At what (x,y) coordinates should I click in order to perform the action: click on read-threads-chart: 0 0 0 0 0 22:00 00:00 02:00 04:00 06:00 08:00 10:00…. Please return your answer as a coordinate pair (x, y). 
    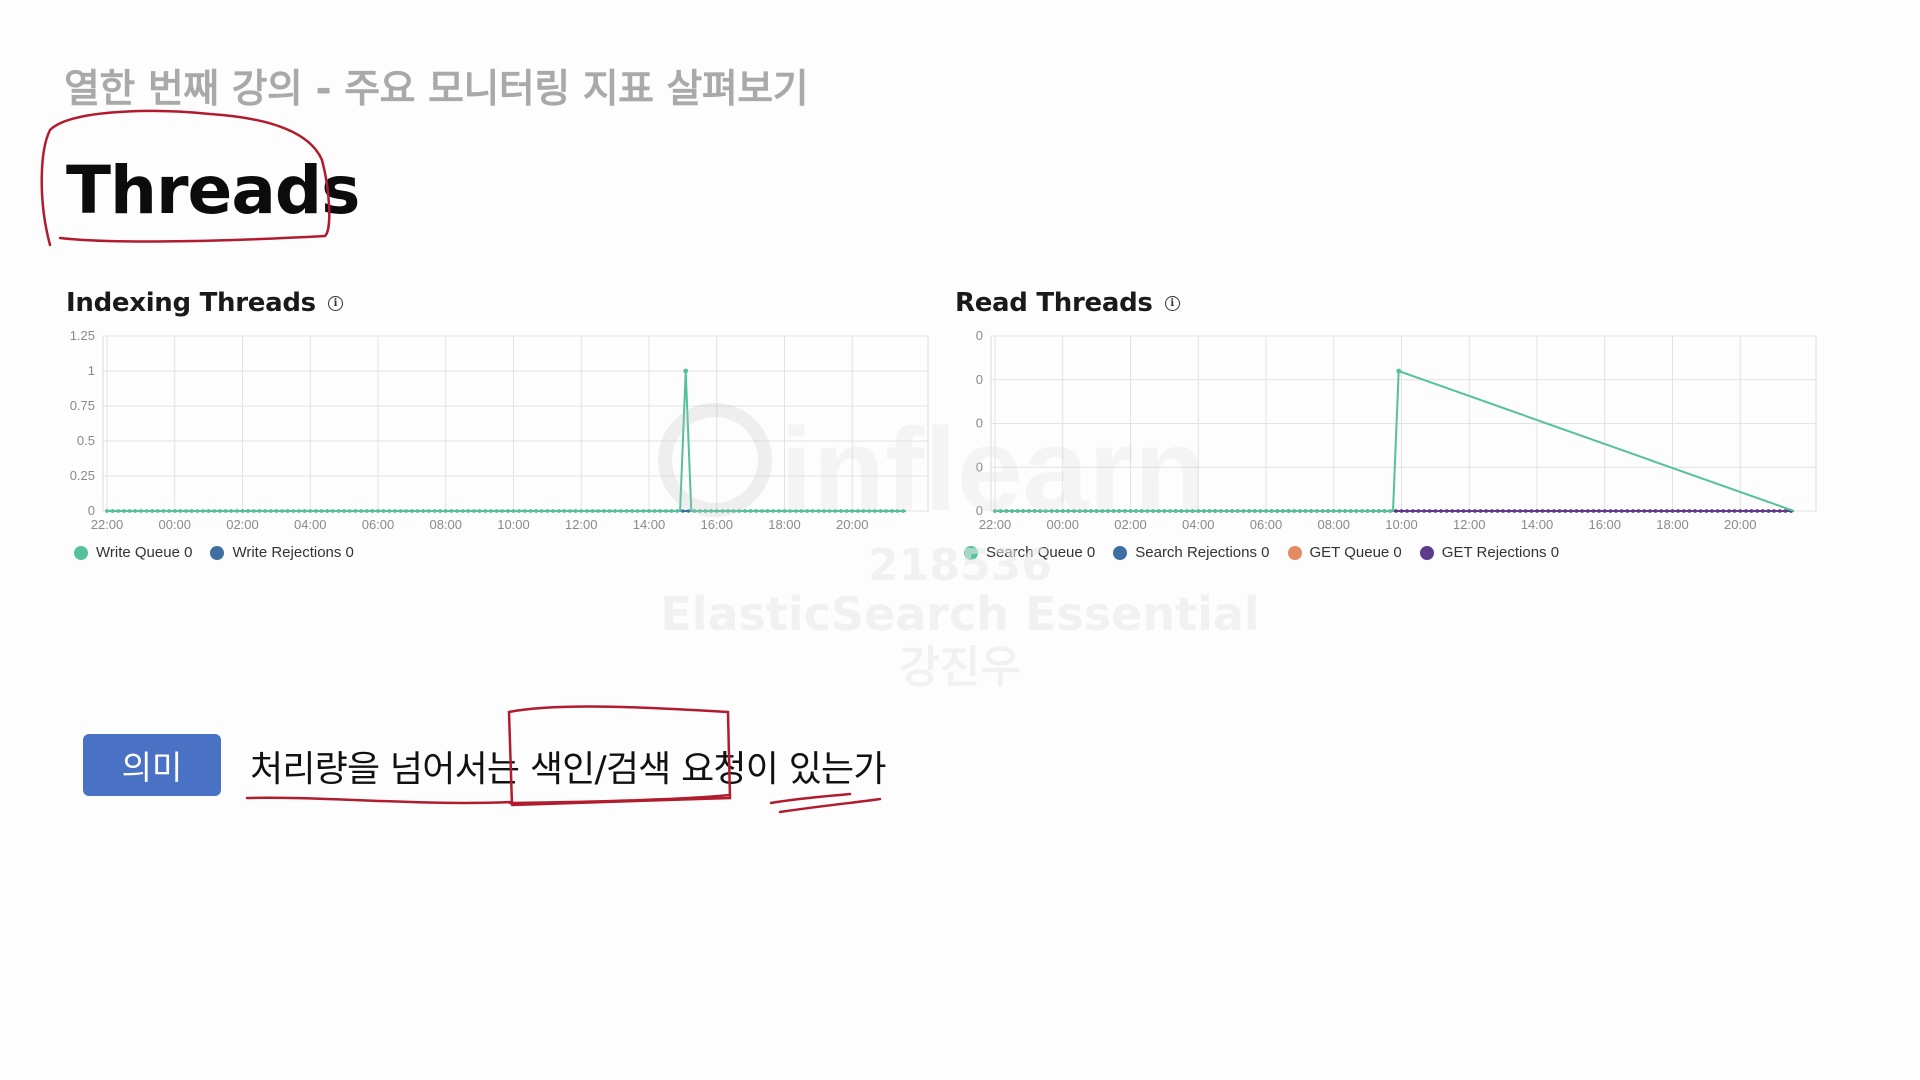
    Looking at the image, I should click on (1388, 433).